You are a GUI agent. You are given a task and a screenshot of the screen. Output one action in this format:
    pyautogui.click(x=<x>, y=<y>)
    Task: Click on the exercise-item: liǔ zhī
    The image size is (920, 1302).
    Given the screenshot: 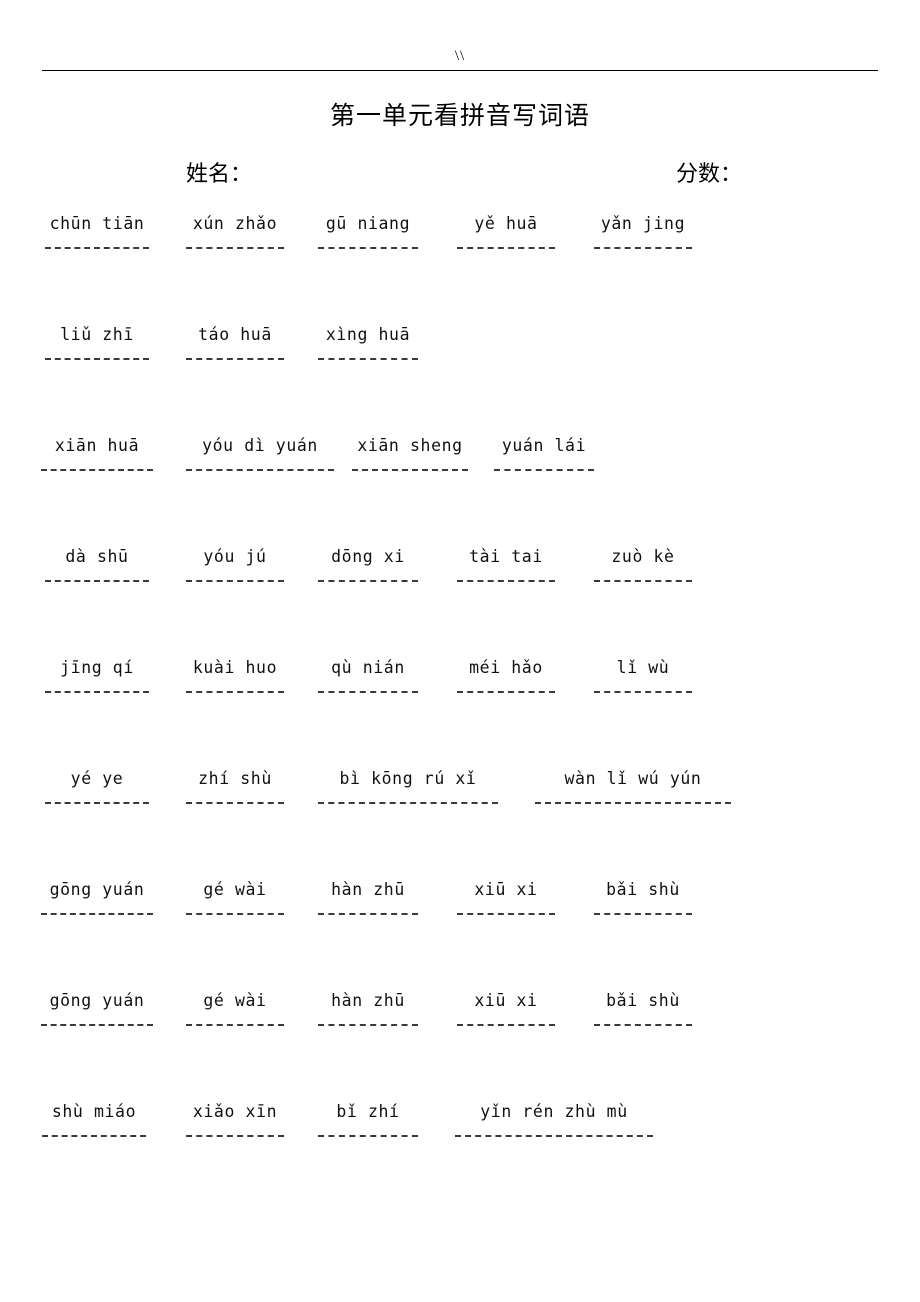 What is the action you would take?
    pyautogui.click(x=97, y=341)
    